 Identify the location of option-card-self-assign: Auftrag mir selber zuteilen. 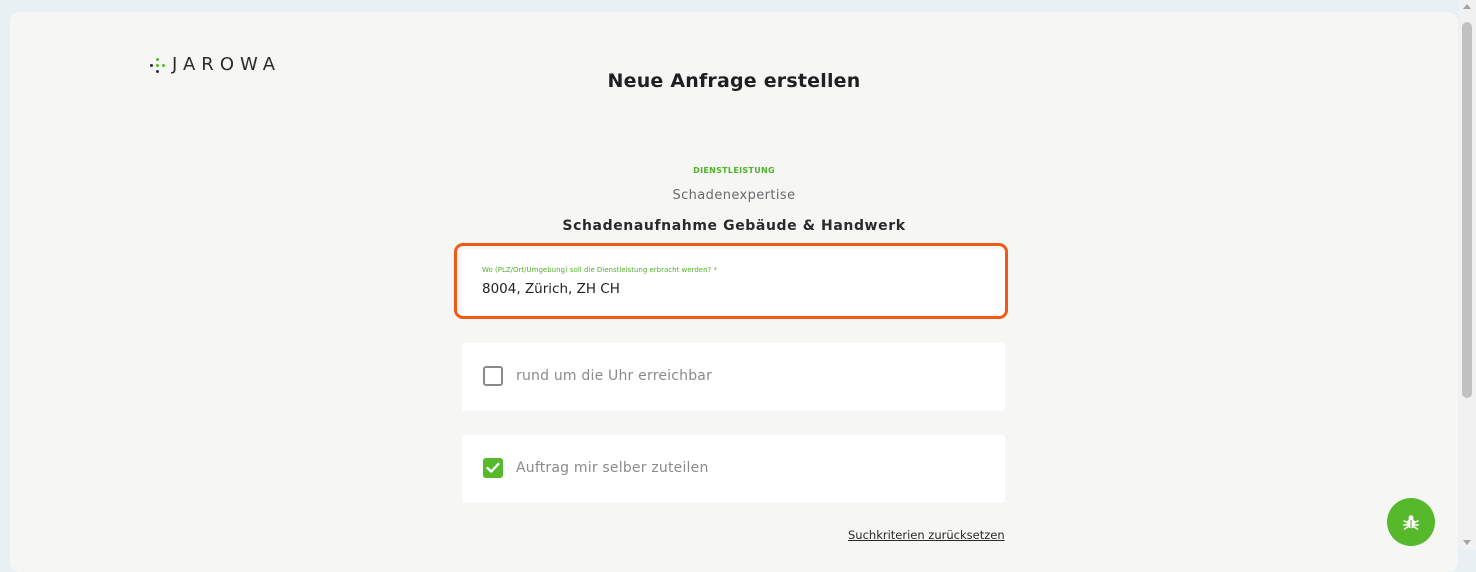
(733, 469).